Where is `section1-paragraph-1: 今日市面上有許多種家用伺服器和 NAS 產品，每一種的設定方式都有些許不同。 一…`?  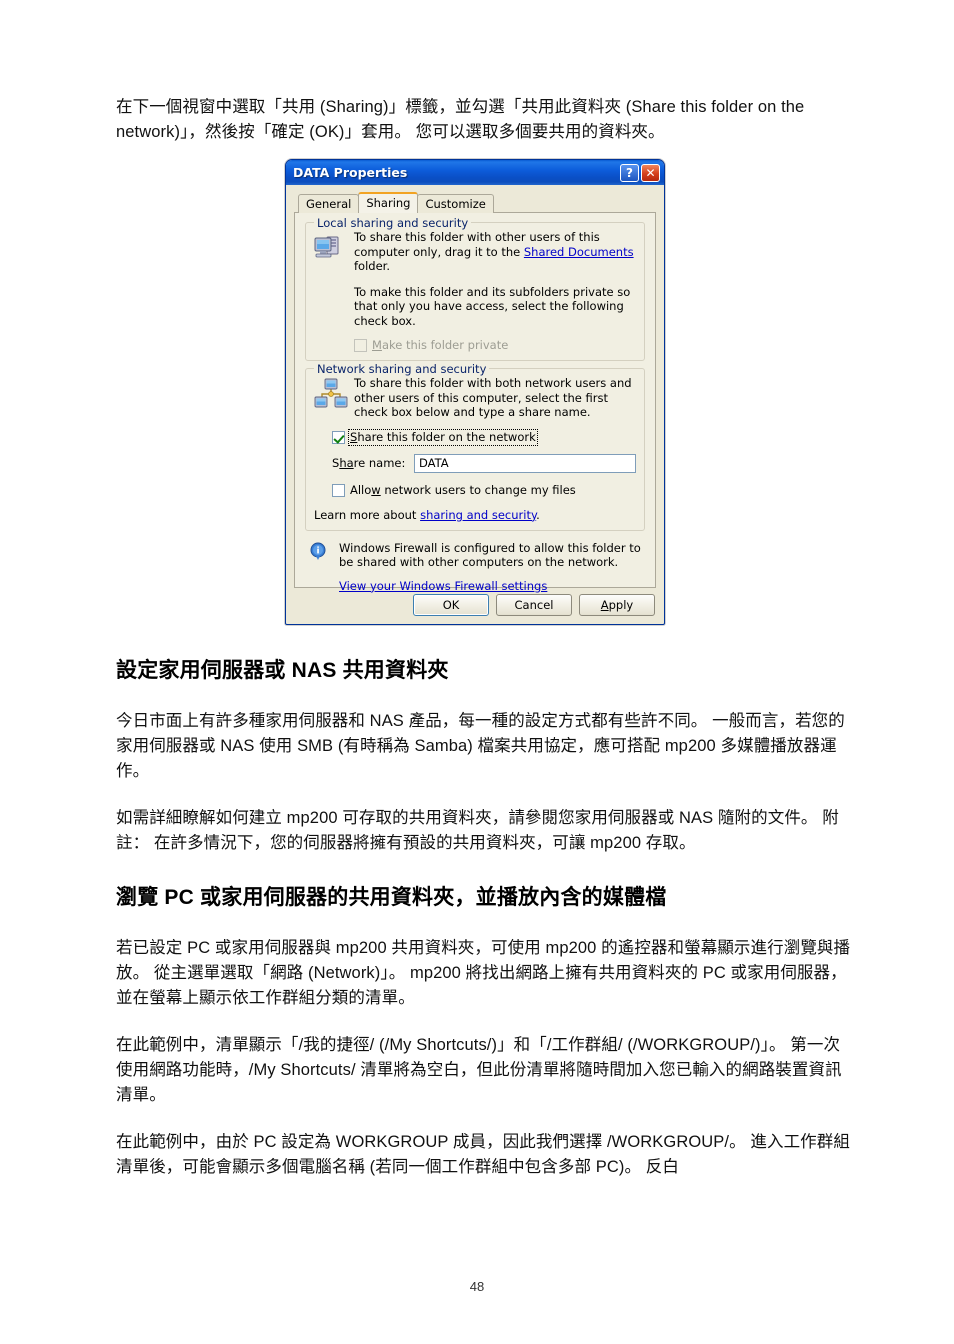
section1-paragraph-1: 今日市面上有許多種家用伺服器和 NAS 產品，每一種的設定方式都有些許不同。 一… is located at coordinates (480, 746).